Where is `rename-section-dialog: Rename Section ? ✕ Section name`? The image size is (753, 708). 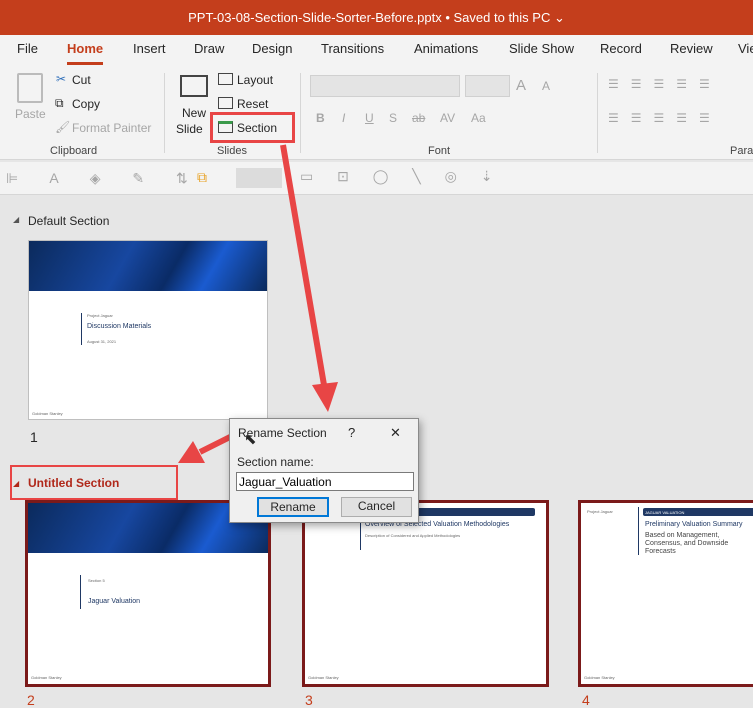
rename-section-dialog: Rename Section ? ✕ Section name is located at coordinates (324, 470).